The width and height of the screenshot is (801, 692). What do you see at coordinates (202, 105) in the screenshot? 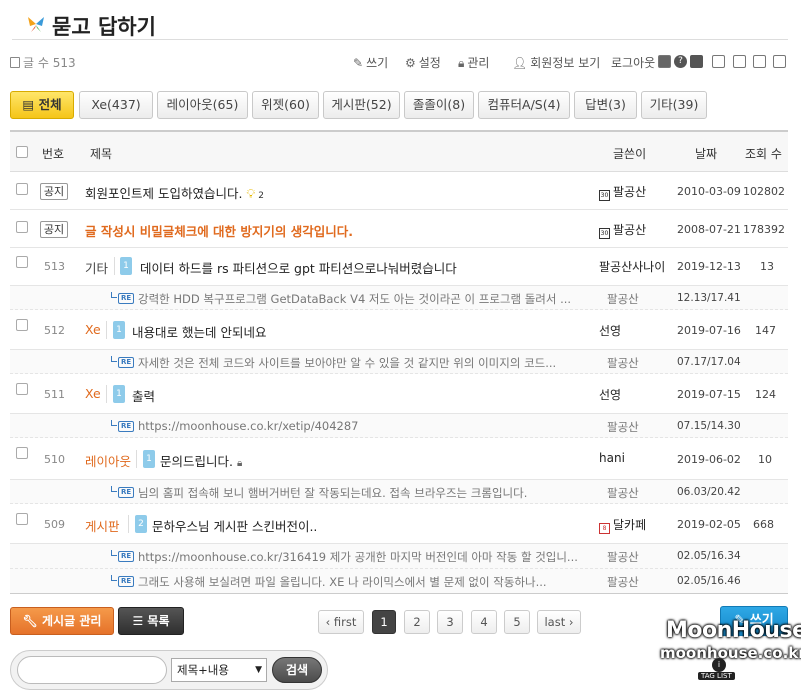
I see `tab-layout: 레이아웃(65)` at bounding box center [202, 105].